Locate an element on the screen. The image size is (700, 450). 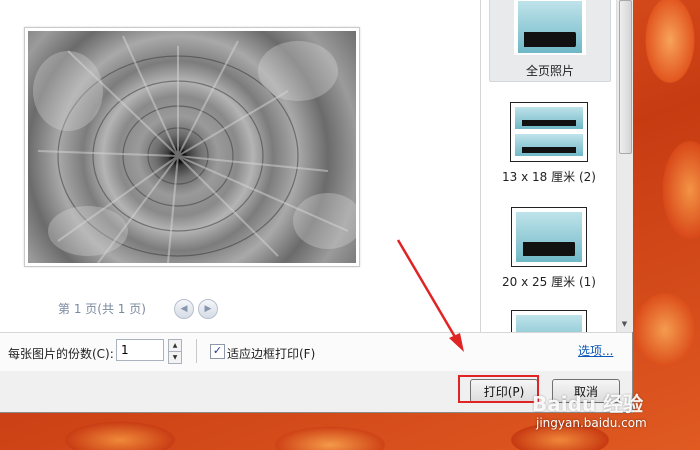
baidu-watermark: Baidu 经验 is located at coordinates (588, 404).